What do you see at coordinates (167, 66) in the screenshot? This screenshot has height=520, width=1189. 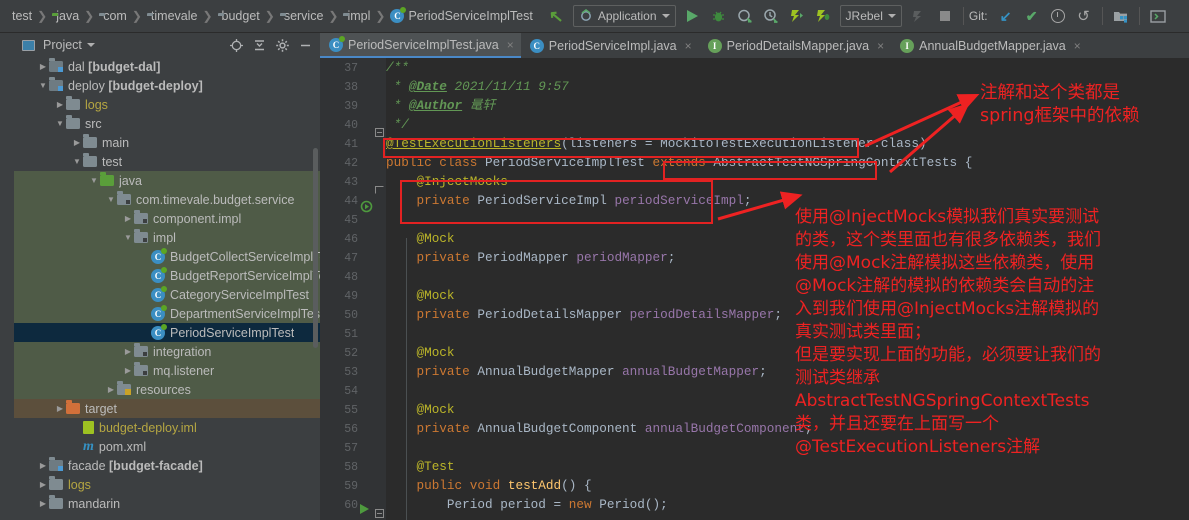 I see `tree-item: ▶ dal [budget-dal]` at bounding box center [167, 66].